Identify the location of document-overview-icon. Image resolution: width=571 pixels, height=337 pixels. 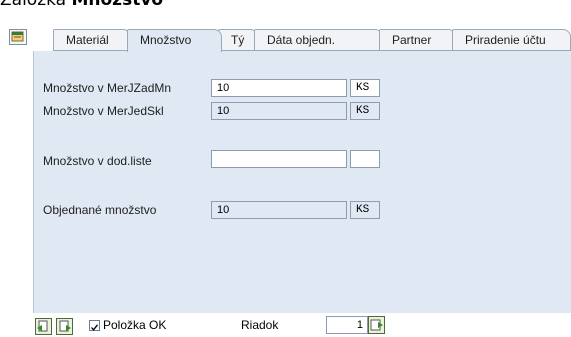
(18, 37).